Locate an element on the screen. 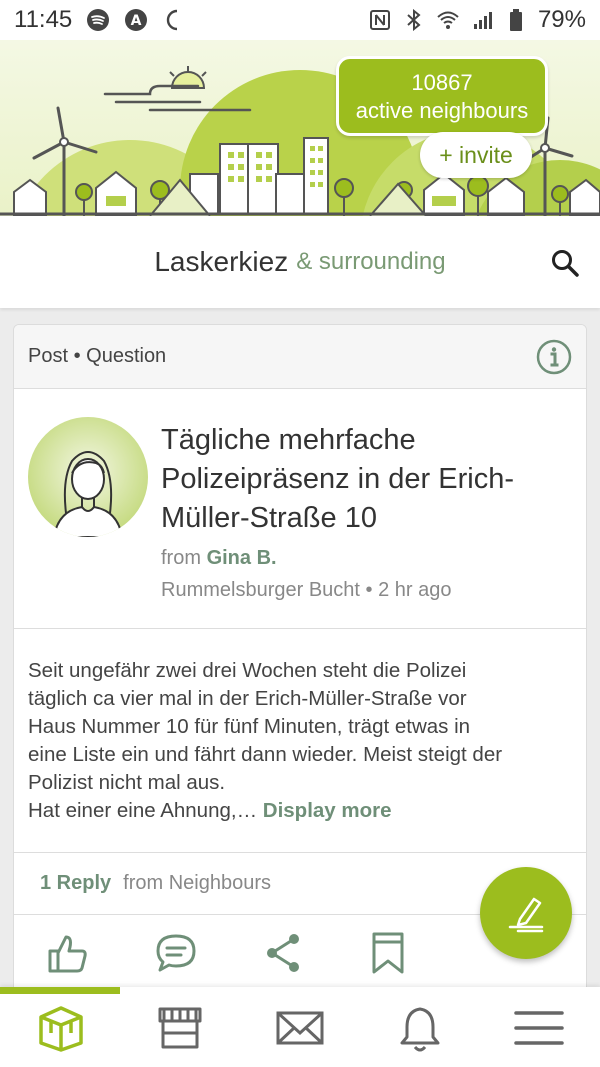  battery-icon is located at coordinates (516, 20).